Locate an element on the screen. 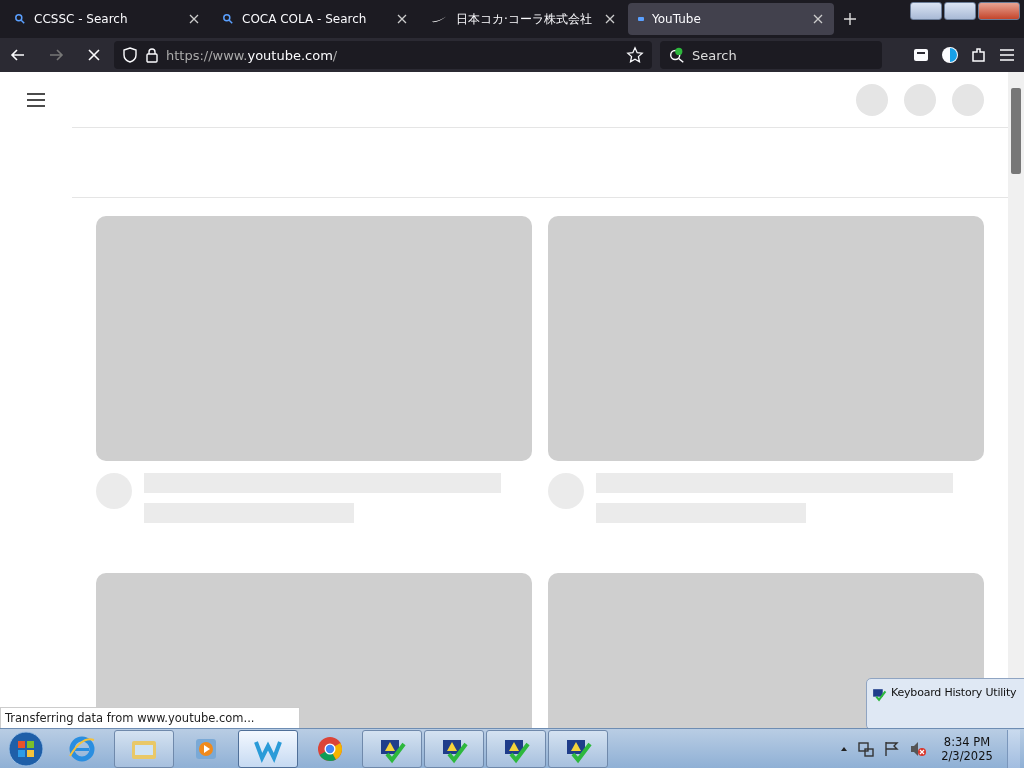  browser-tab: COCA COLA - Search is located at coordinates (315, 19).